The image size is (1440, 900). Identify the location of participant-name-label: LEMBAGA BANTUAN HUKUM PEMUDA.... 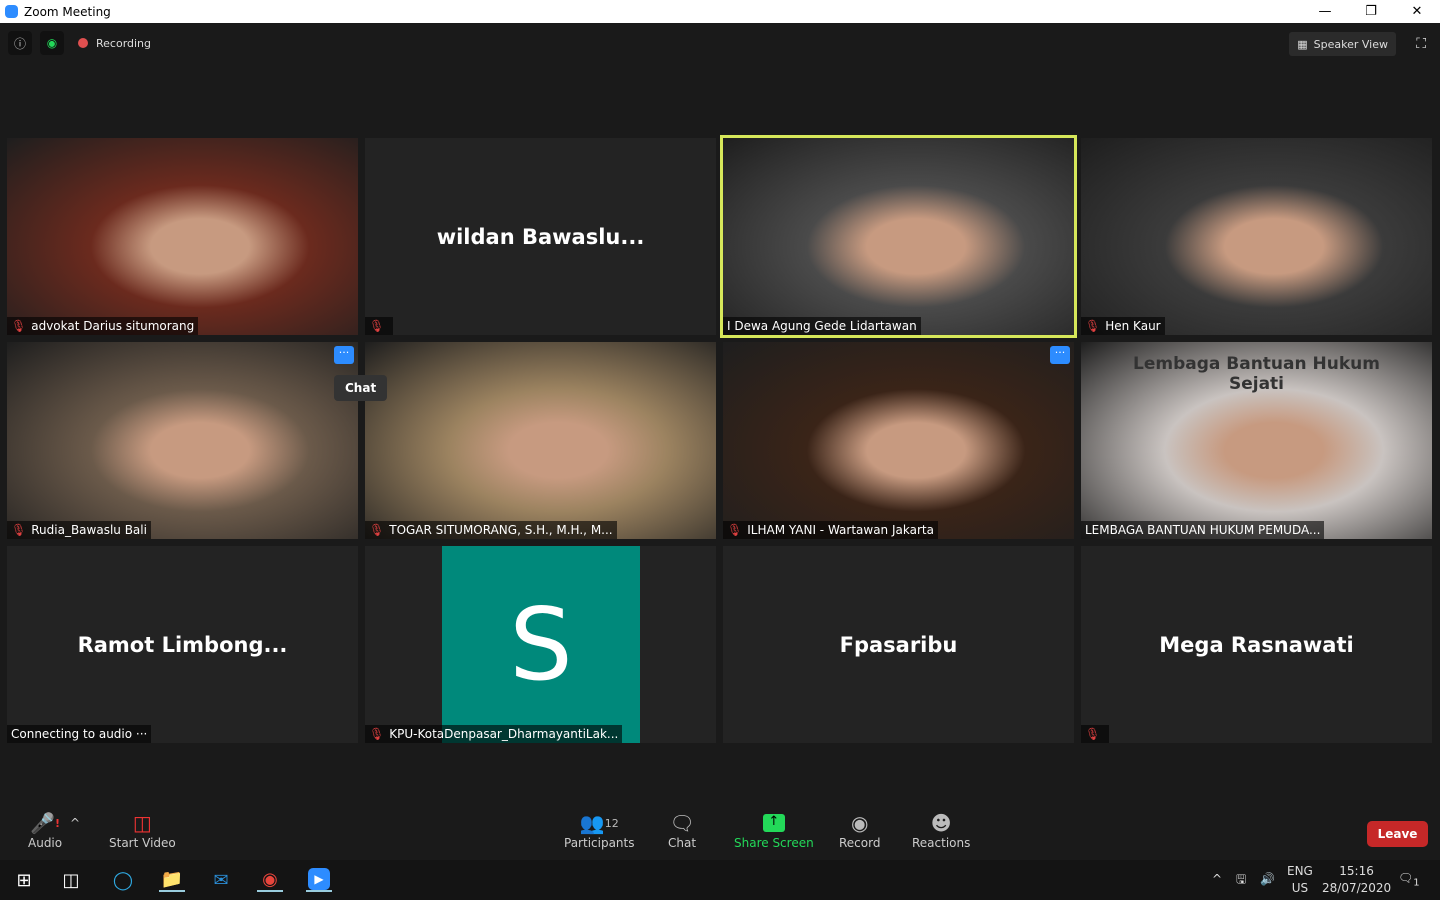
(1203, 530).